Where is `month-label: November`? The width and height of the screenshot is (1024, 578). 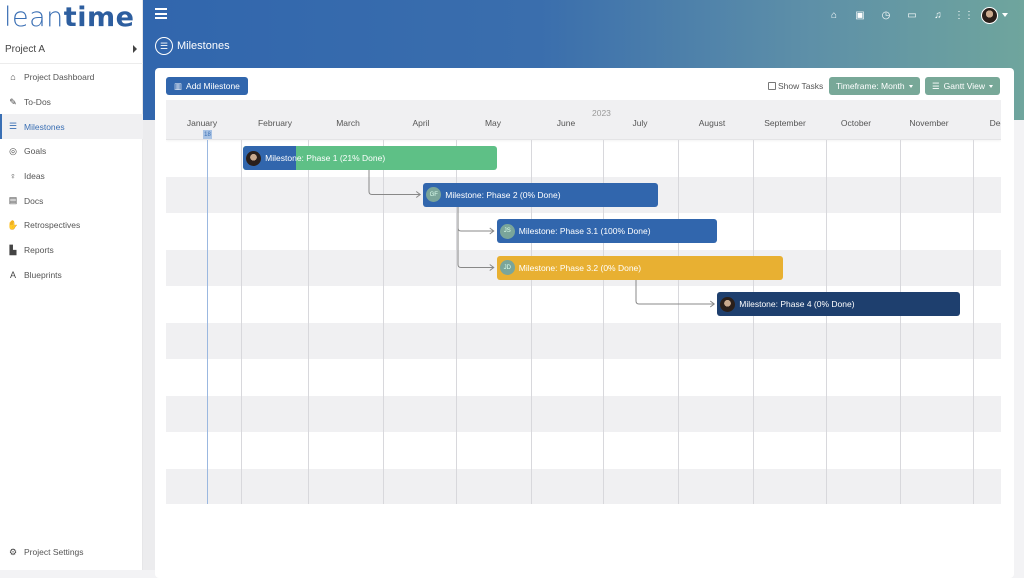 month-label: November is located at coordinates (929, 123).